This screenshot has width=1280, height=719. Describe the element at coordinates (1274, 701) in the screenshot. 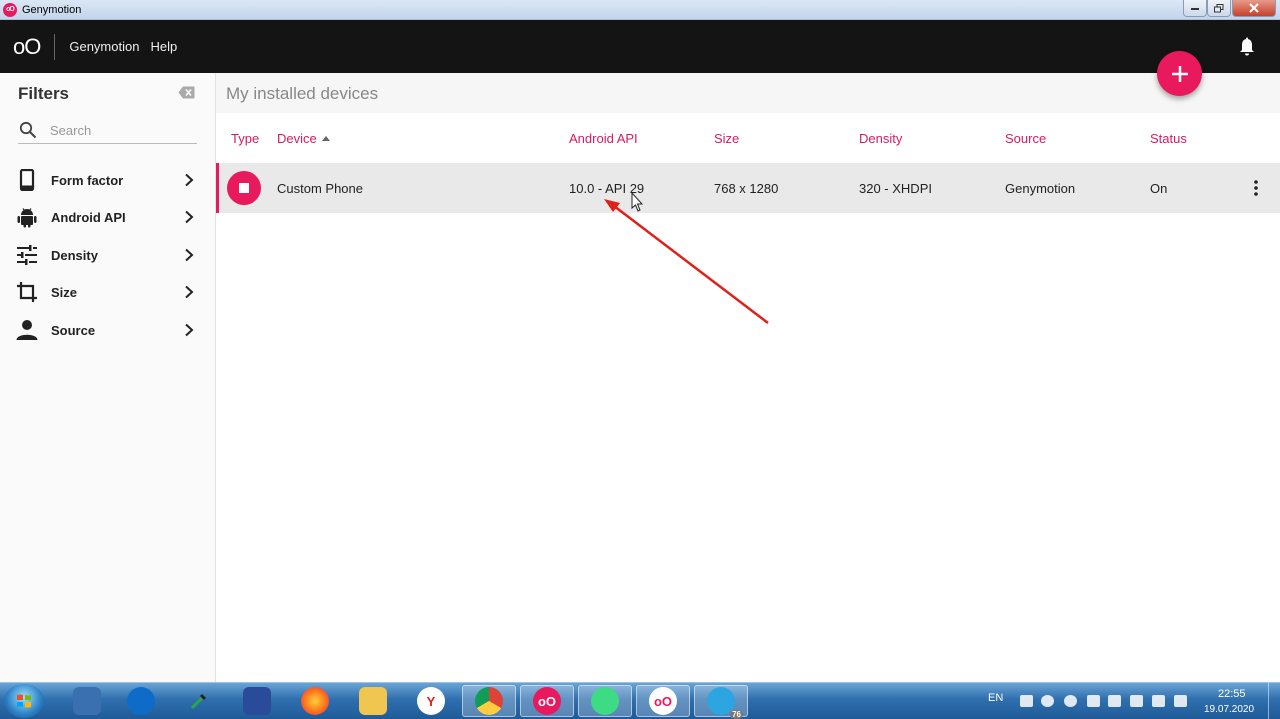

I see `show-desktop-button` at that location.